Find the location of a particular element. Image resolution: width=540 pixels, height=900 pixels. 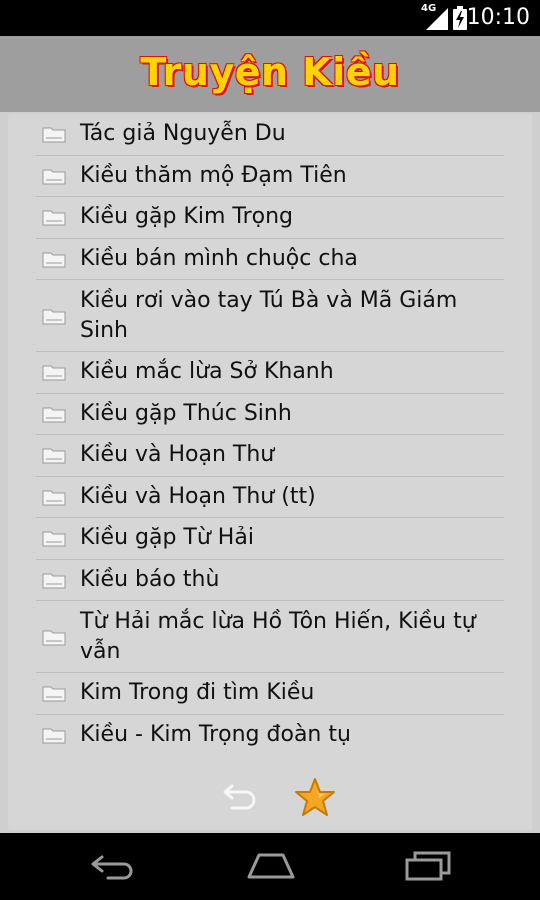

list-item: Kiều gặp Thúc Sinh is located at coordinates (270, 414).